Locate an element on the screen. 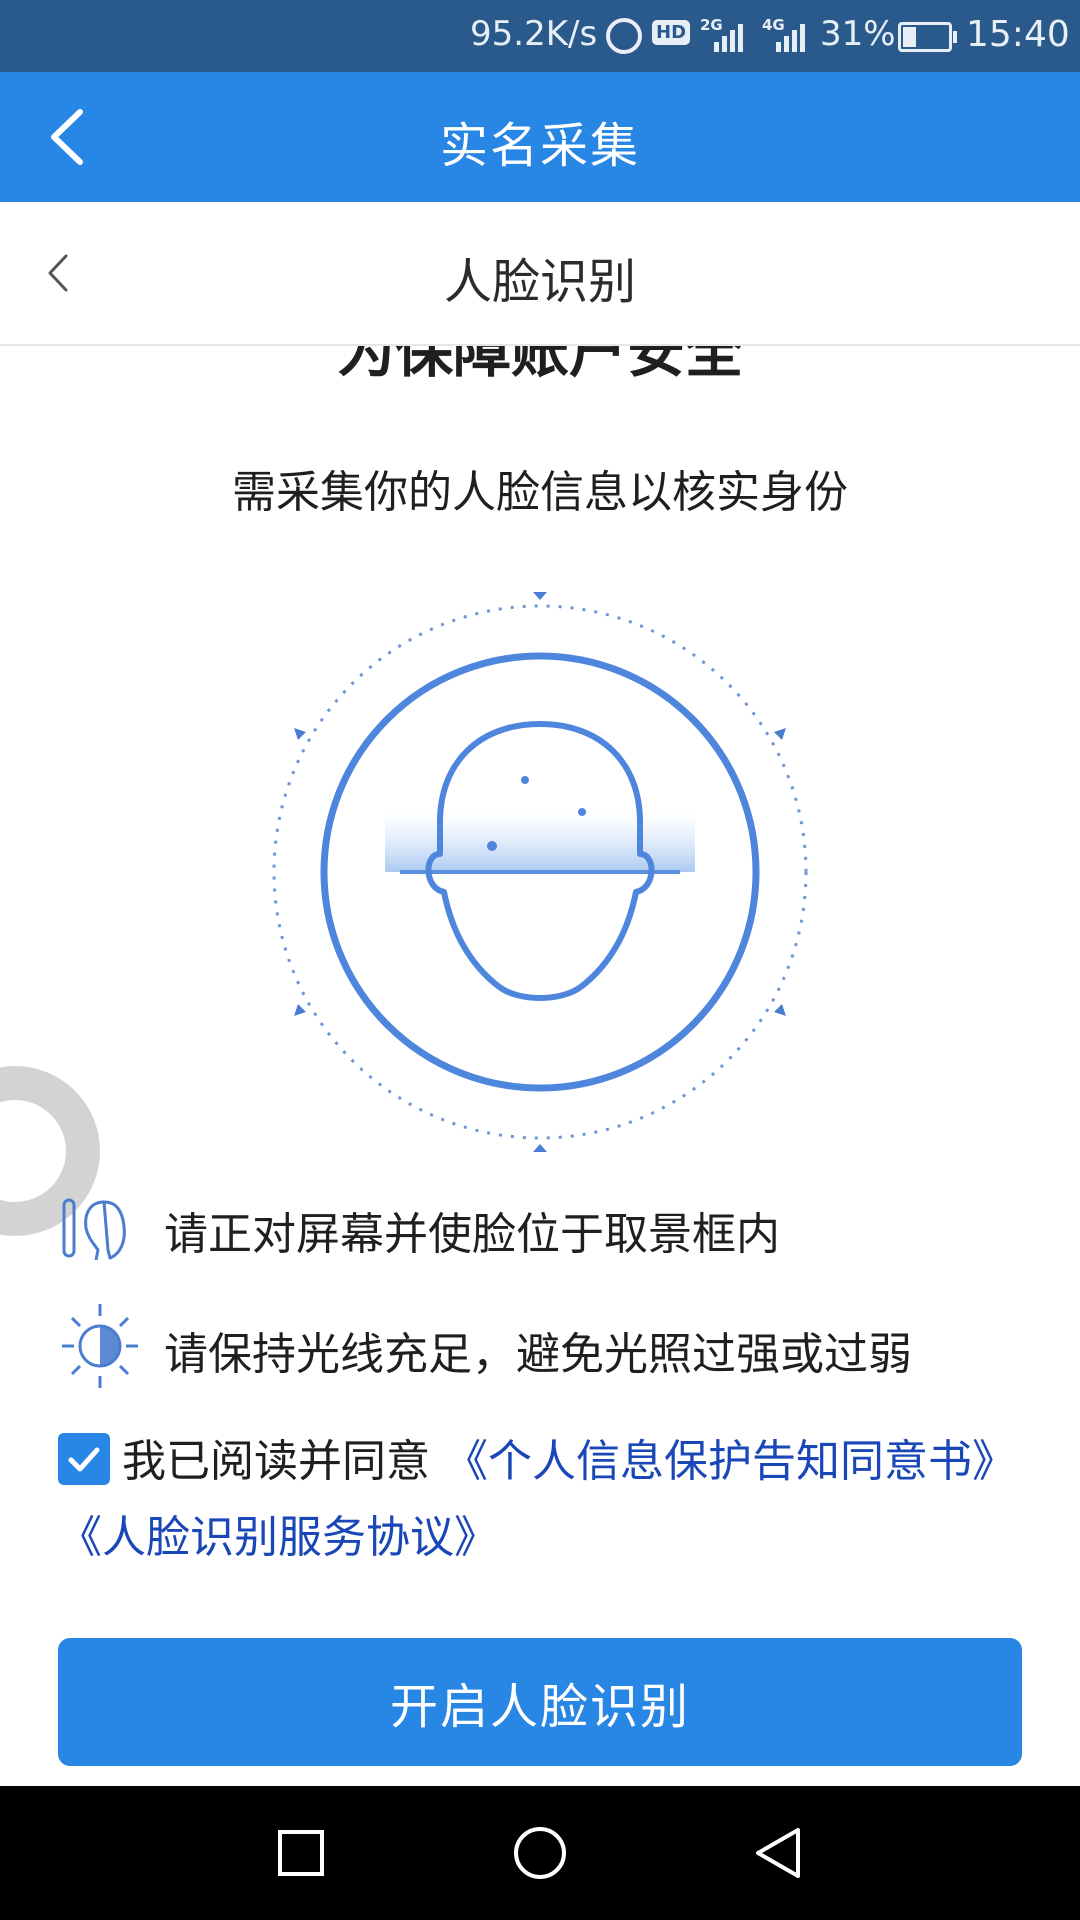 The image size is (1080, 1920). agreement-text: 我已阅读并同意 is located at coordinates (276, 1461).